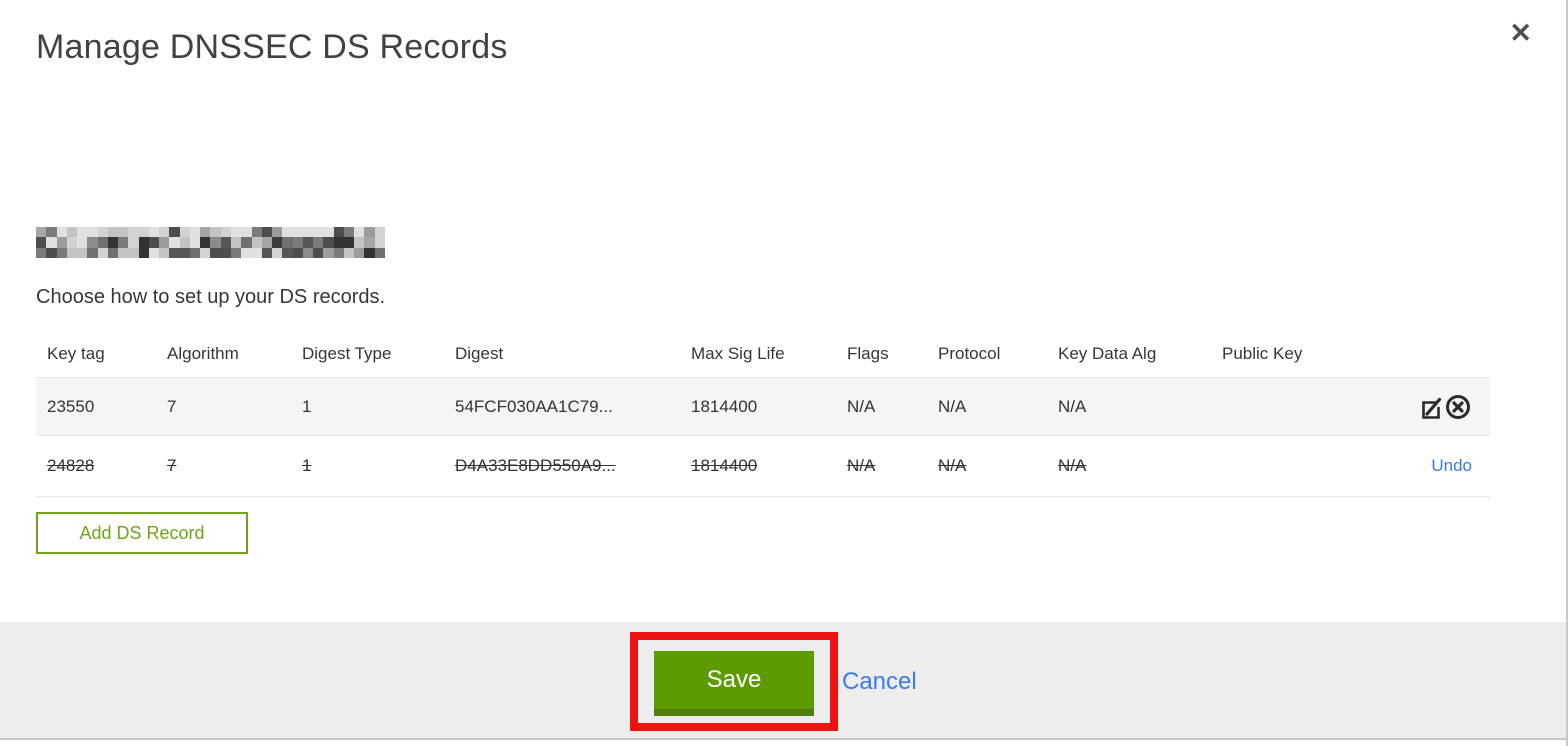 This screenshot has width=1568, height=746. What do you see at coordinates (347, 353) in the screenshot?
I see `column-header-digest-type: Digest Type` at bounding box center [347, 353].